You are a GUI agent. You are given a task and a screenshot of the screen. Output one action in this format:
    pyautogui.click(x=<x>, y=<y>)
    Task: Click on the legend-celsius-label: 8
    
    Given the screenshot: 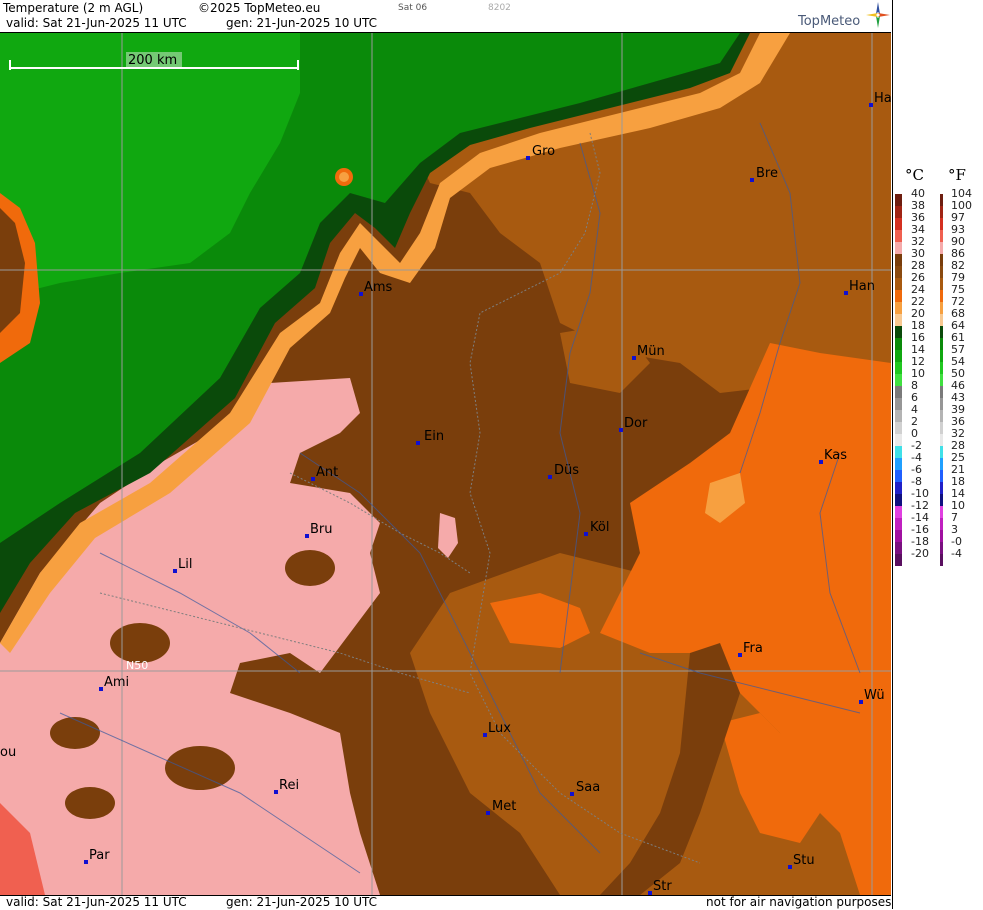 What is the action you would take?
    pyautogui.click(x=914, y=385)
    